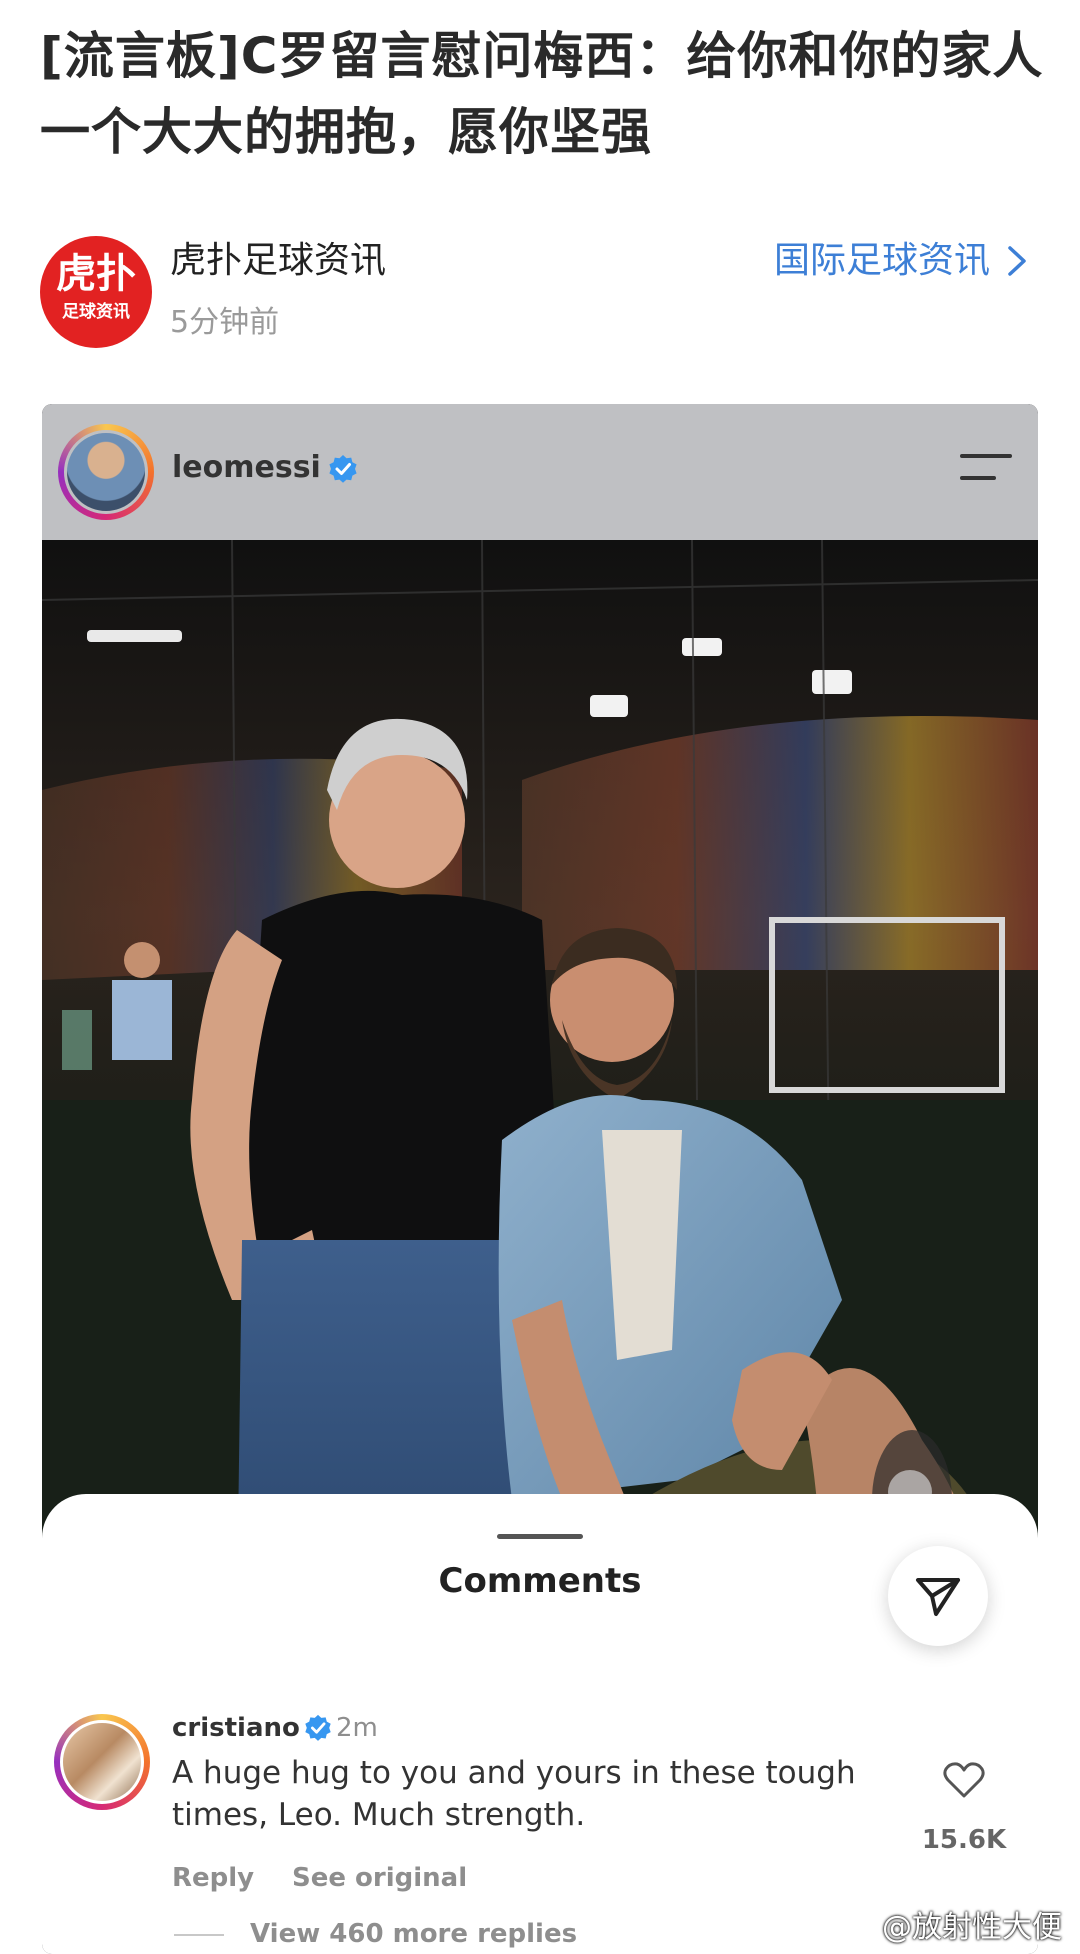  Describe the element at coordinates (540, 472) in the screenshot. I see `instagram-post-header: leomessi` at that location.